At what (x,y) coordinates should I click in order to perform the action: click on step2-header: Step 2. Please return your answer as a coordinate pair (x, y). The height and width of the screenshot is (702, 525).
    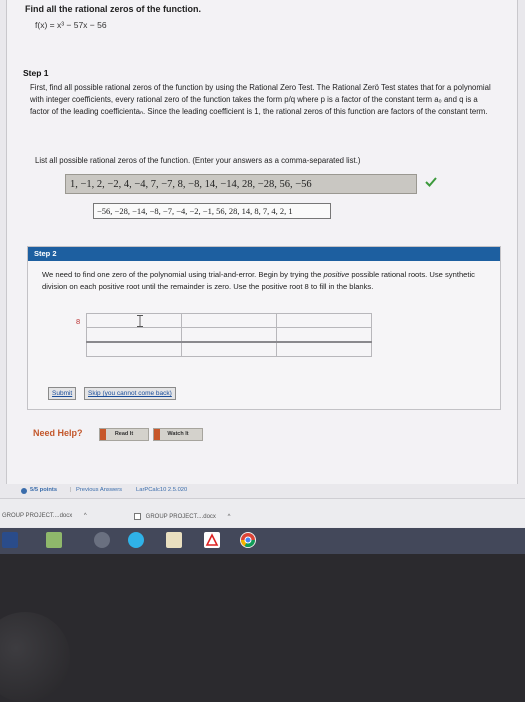
    Looking at the image, I should click on (264, 254).